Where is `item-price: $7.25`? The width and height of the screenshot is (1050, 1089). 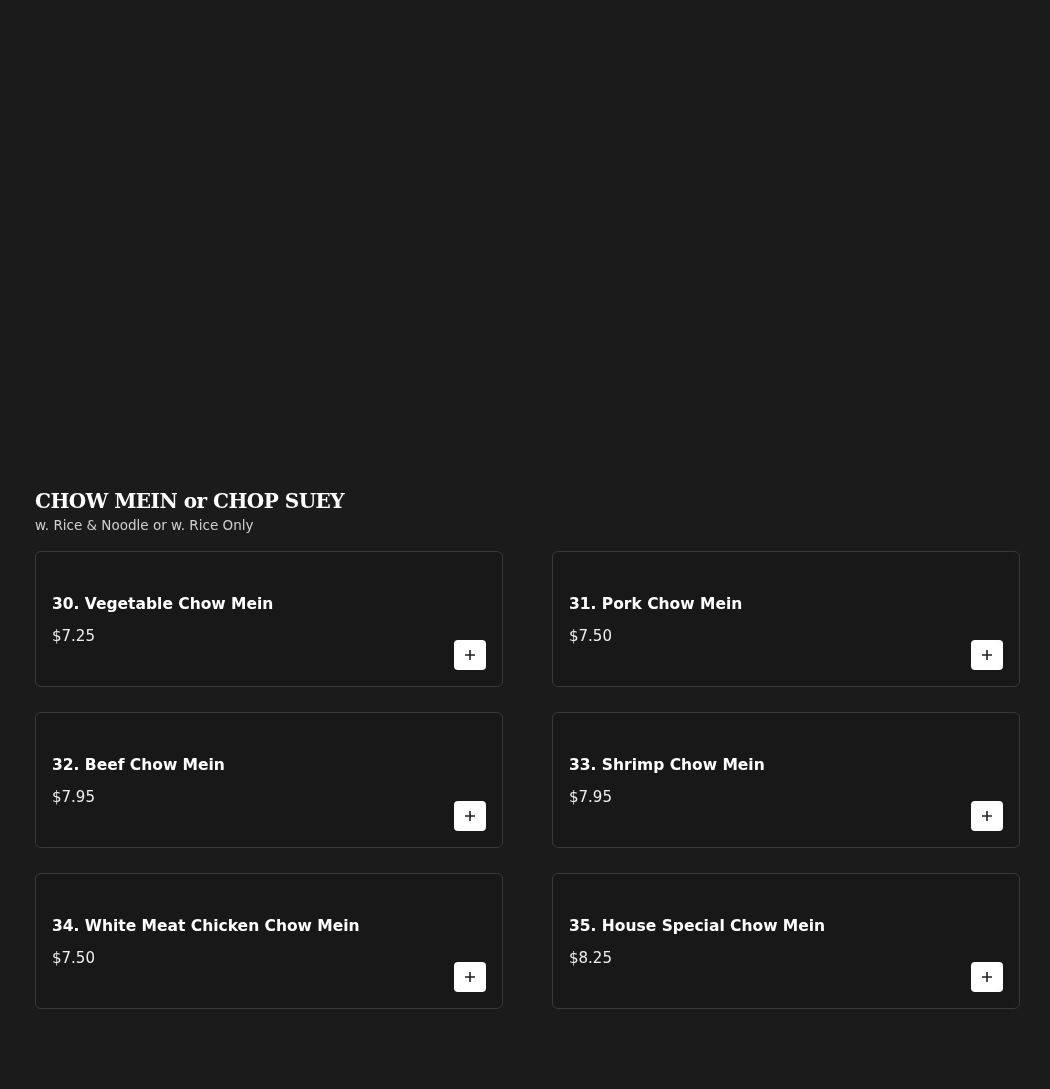 item-price: $7.25 is located at coordinates (73, 636).